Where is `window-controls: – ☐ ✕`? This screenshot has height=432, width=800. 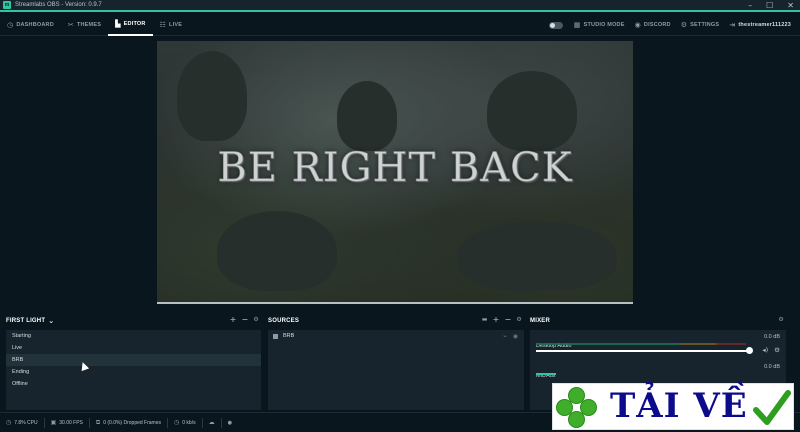
window-controls: – ☐ ✕ is located at coordinates (771, 5).